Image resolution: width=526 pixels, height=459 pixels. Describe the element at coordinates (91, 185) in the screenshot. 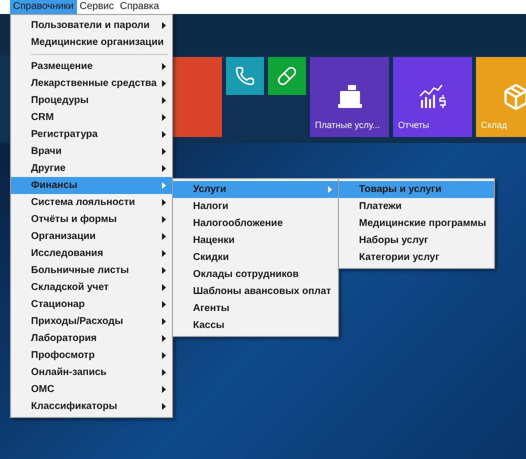

I see `menu-item: Финансы` at that location.